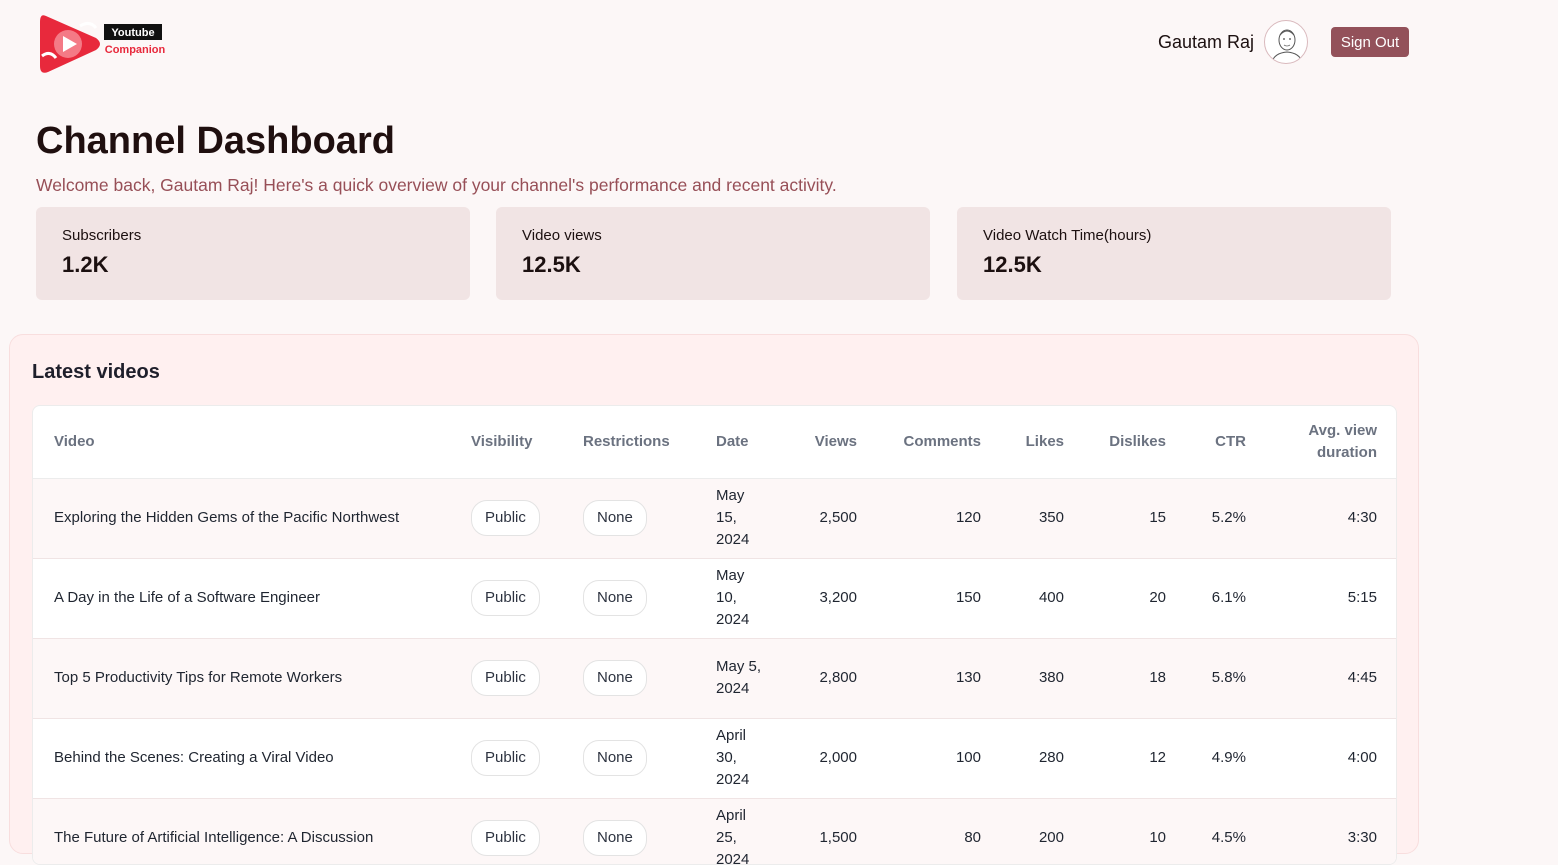 The width and height of the screenshot is (1558, 865). I want to click on stat-card-watch-time: Video Watch Time(hours) 12.5K, so click(1174, 253).